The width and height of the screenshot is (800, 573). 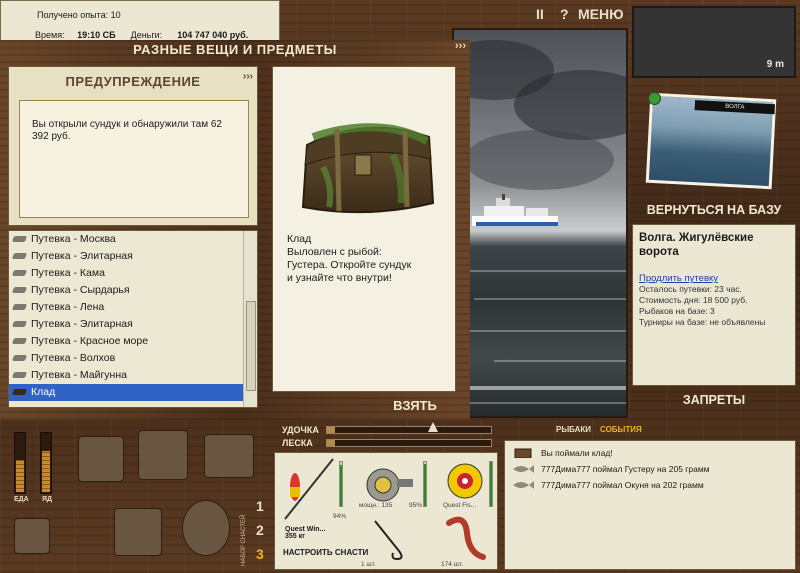 I want to click on take-button: ВЗЯТЬ, so click(x=415, y=406).